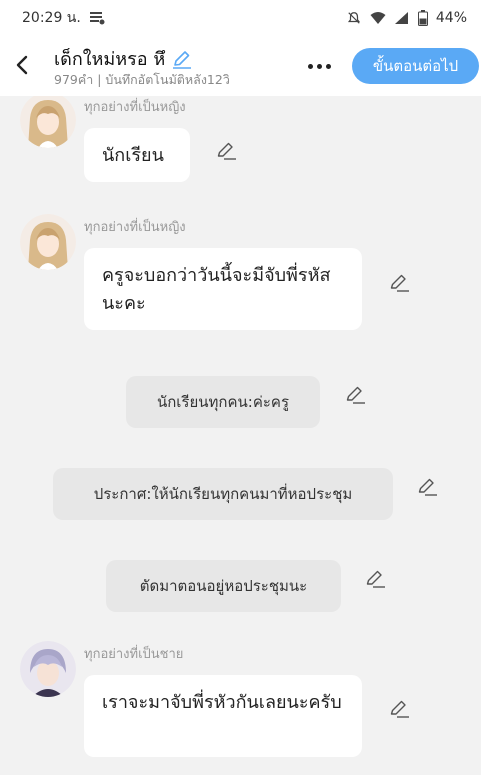  I want to click on more-button, so click(319, 66).